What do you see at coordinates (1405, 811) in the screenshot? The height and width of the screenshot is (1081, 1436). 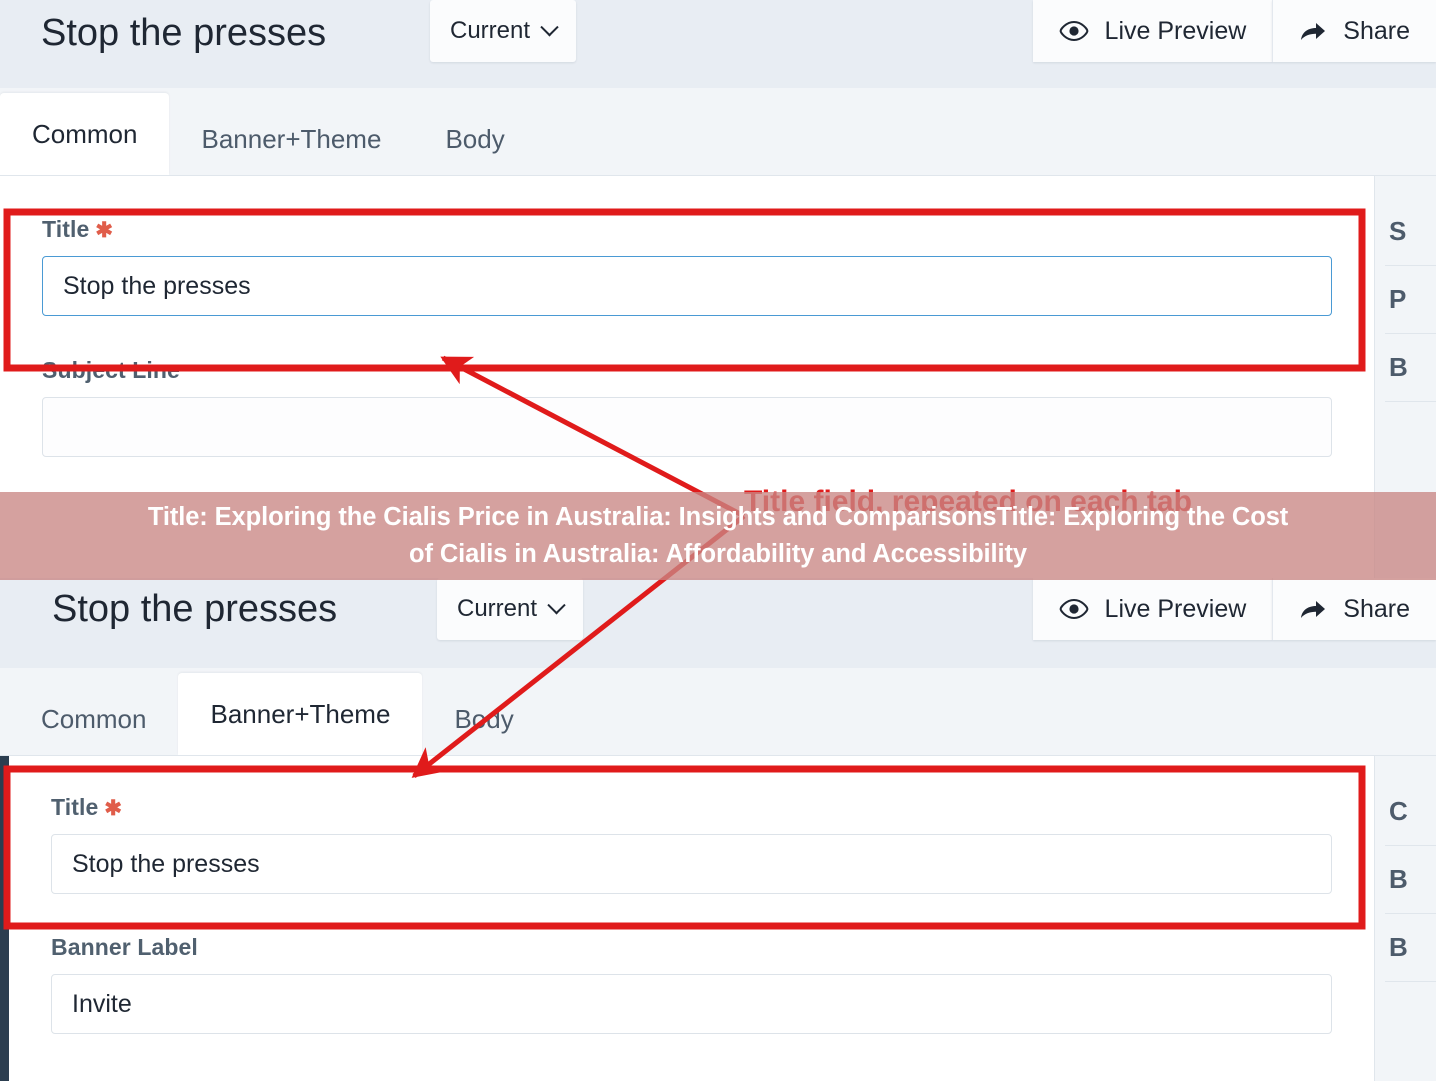 I see `sidebar-item-1: C` at bounding box center [1405, 811].